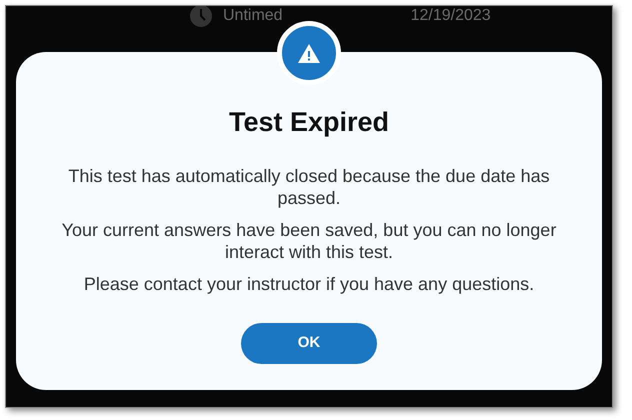  I want to click on message-text: Your current answers have been saved, but you can no longer interact with this test., so click(309, 240).